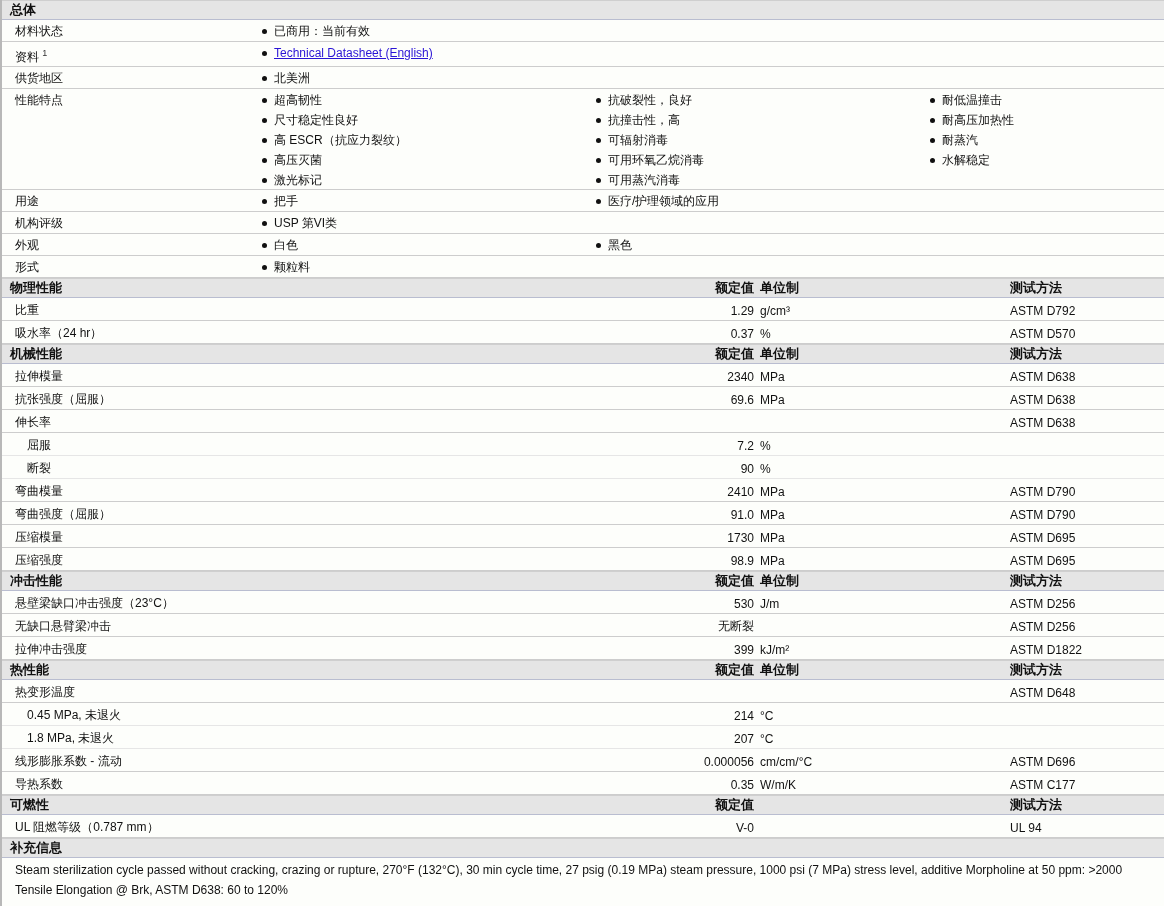 This screenshot has width=1164, height=906. What do you see at coordinates (742, 399) in the screenshot?
I see `property-value: 69.6` at bounding box center [742, 399].